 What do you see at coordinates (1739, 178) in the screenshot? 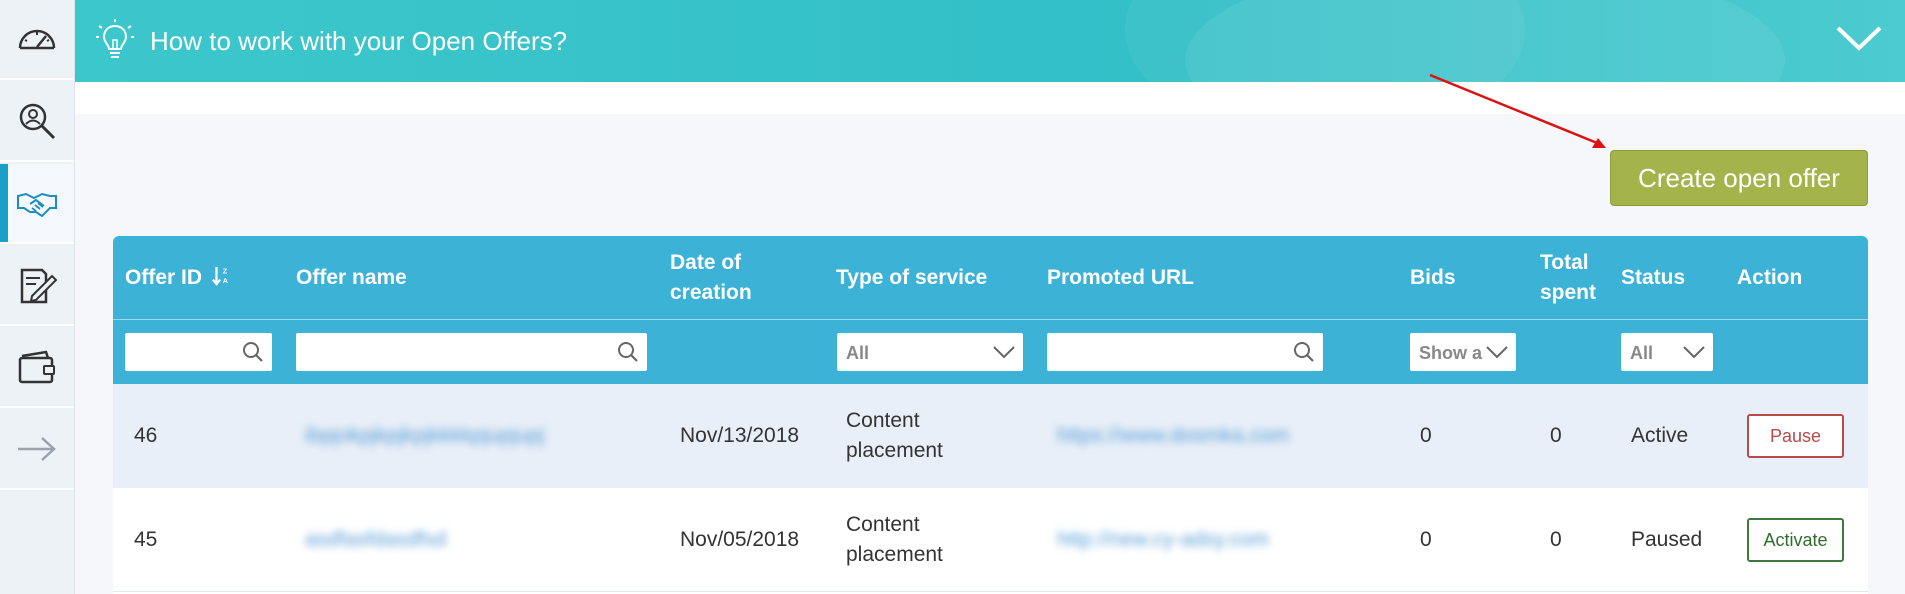
I see `create-open-offer-button: Create open offer` at bounding box center [1739, 178].